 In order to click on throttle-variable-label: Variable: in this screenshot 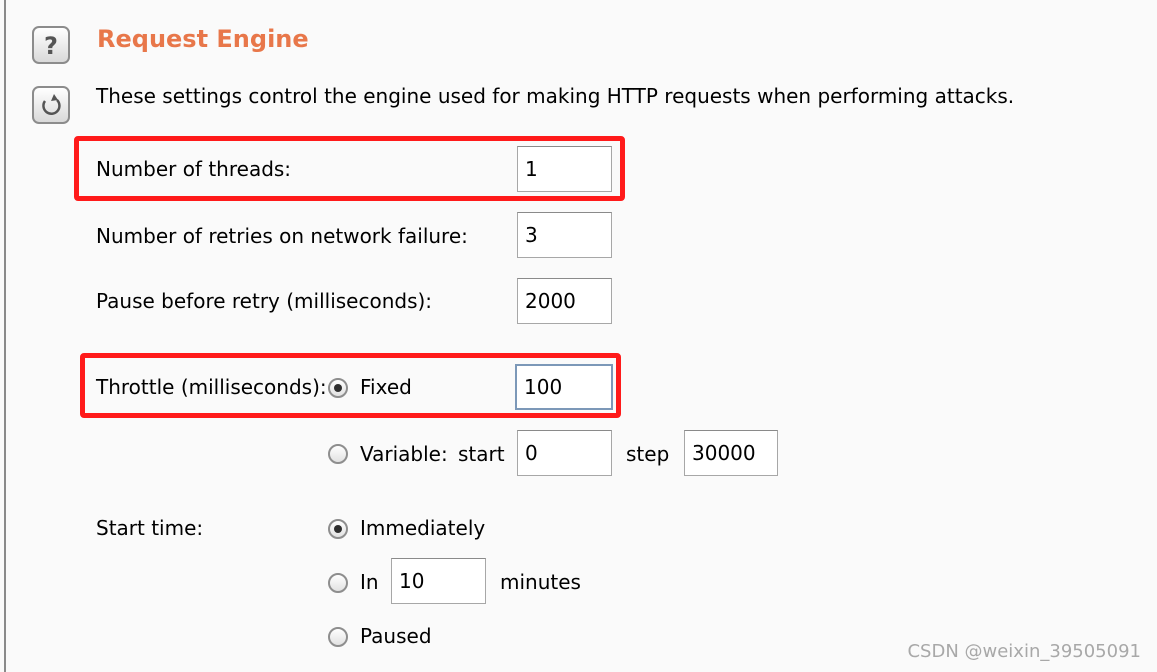, I will do `click(404, 454)`.